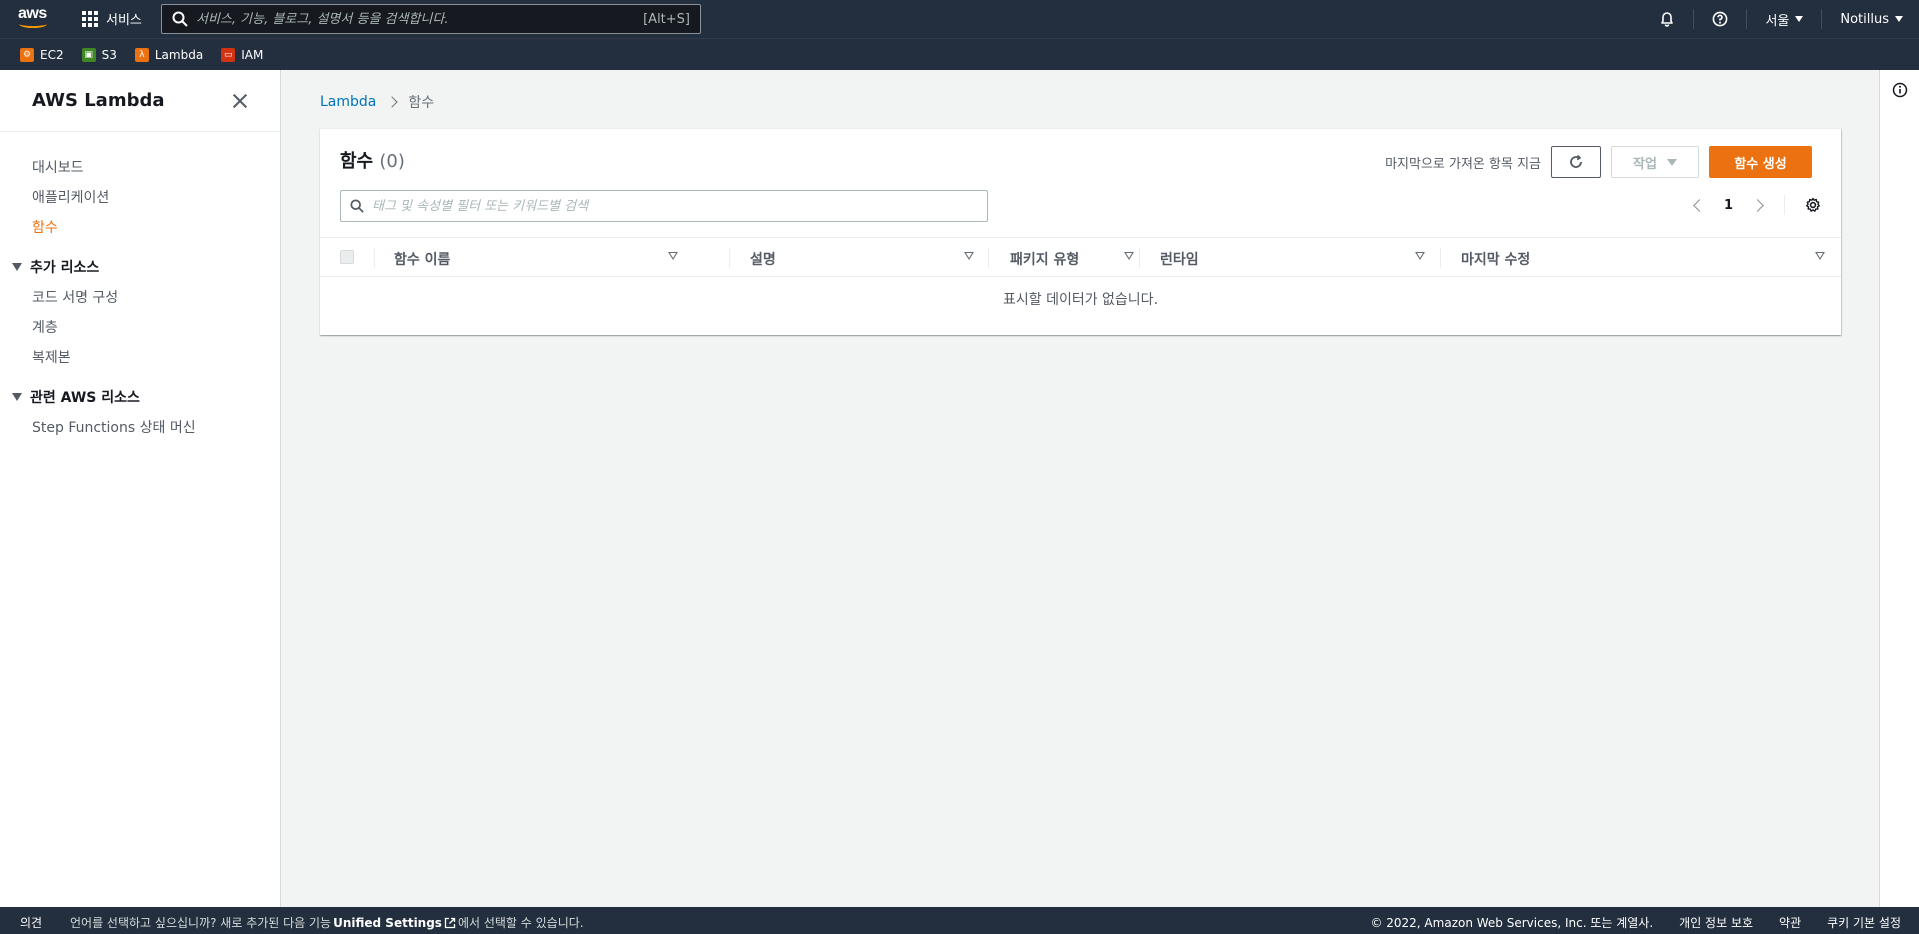 The height and width of the screenshot is (934, 1919). Describe the element at coordinates (1777, 21) in the screenshot. I see `region-label: 서울` at that location.